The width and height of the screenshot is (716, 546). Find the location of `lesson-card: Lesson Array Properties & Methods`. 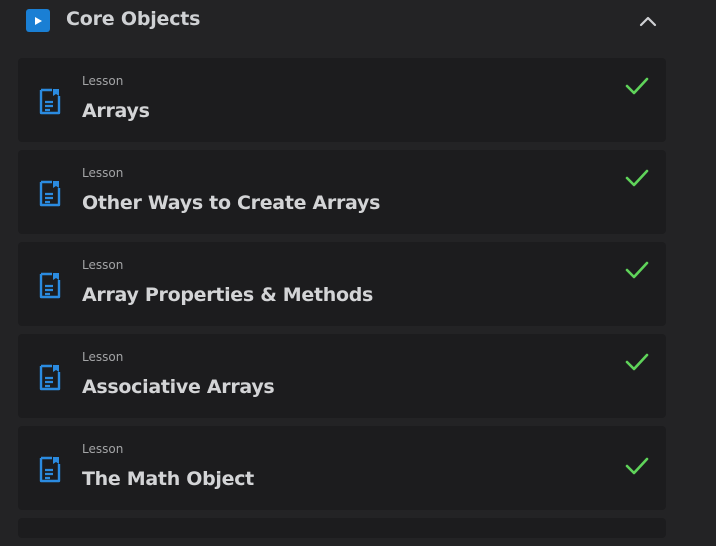

lesson-card: Lesson Array Properties & Methods is located at coordinates (342, 284).